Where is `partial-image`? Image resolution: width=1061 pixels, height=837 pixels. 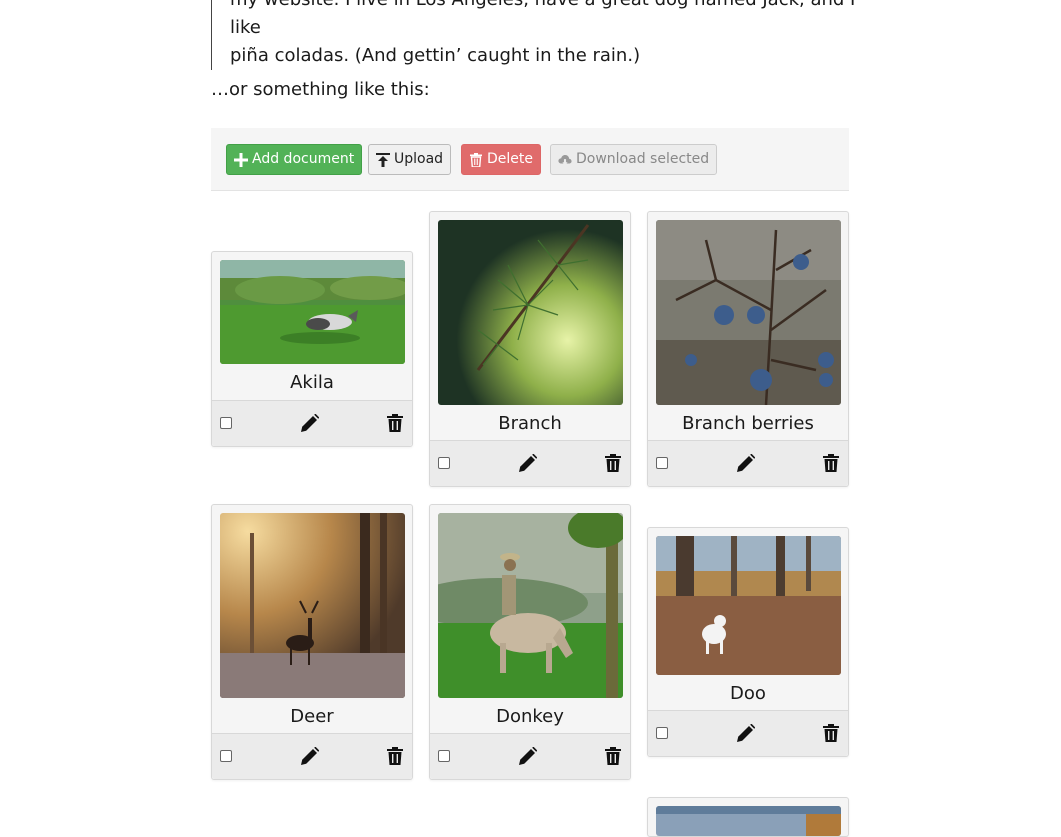 partial-image is located at coordinates (748, 821).